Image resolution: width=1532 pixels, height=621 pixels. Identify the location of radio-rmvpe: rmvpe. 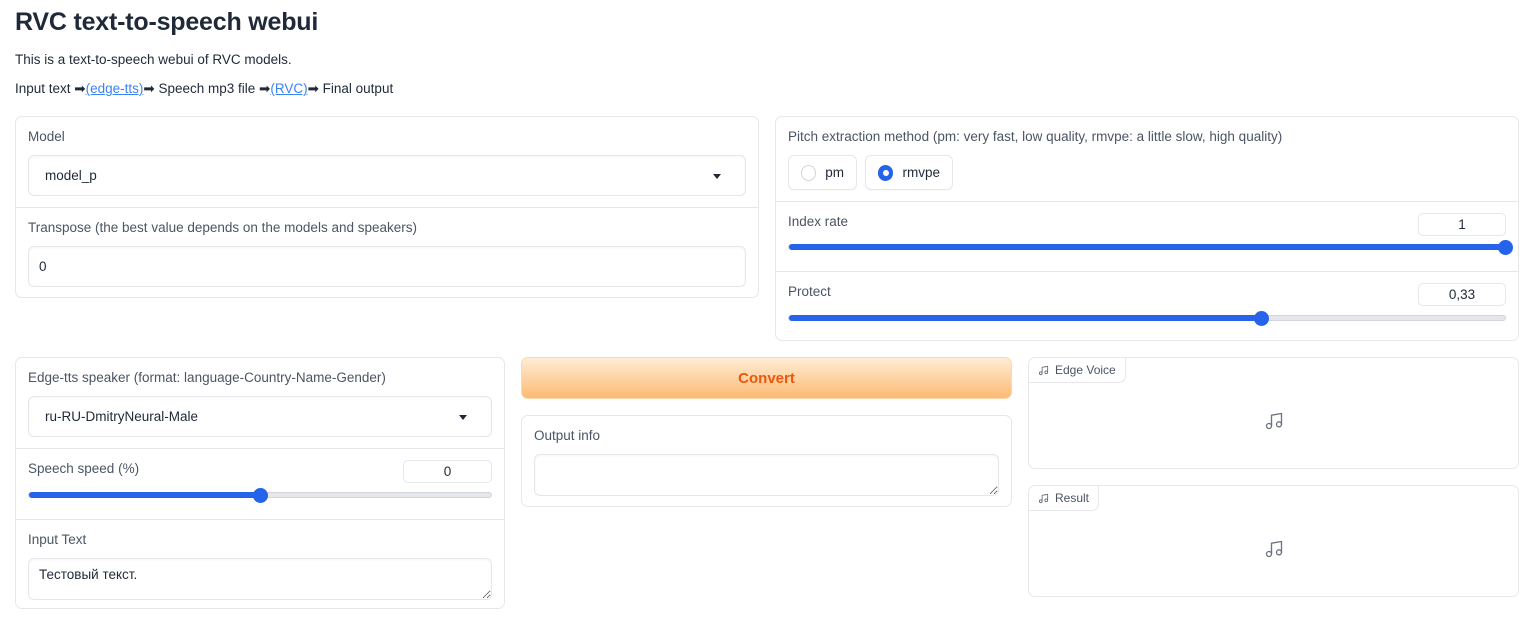
(909, 172).